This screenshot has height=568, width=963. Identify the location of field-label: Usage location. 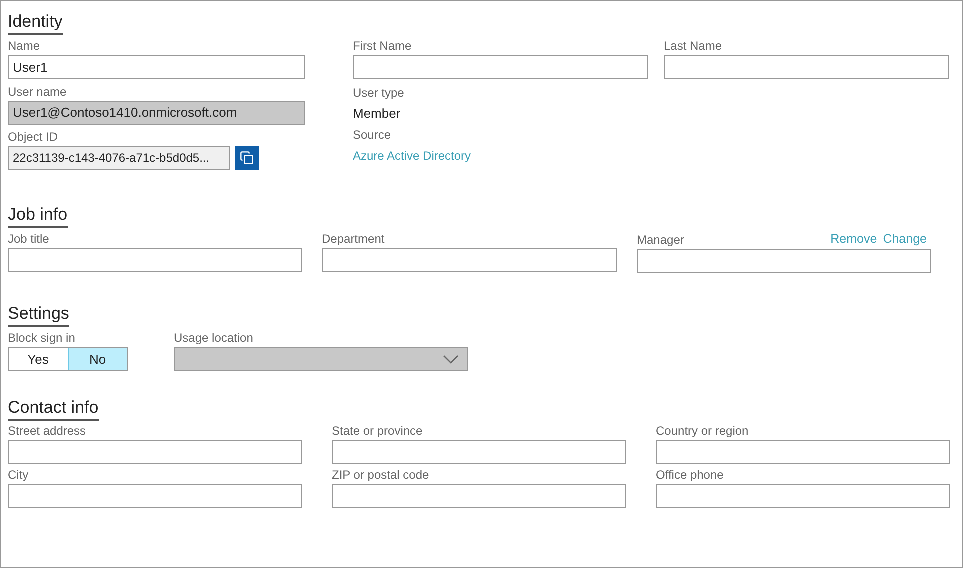
(214, 339).